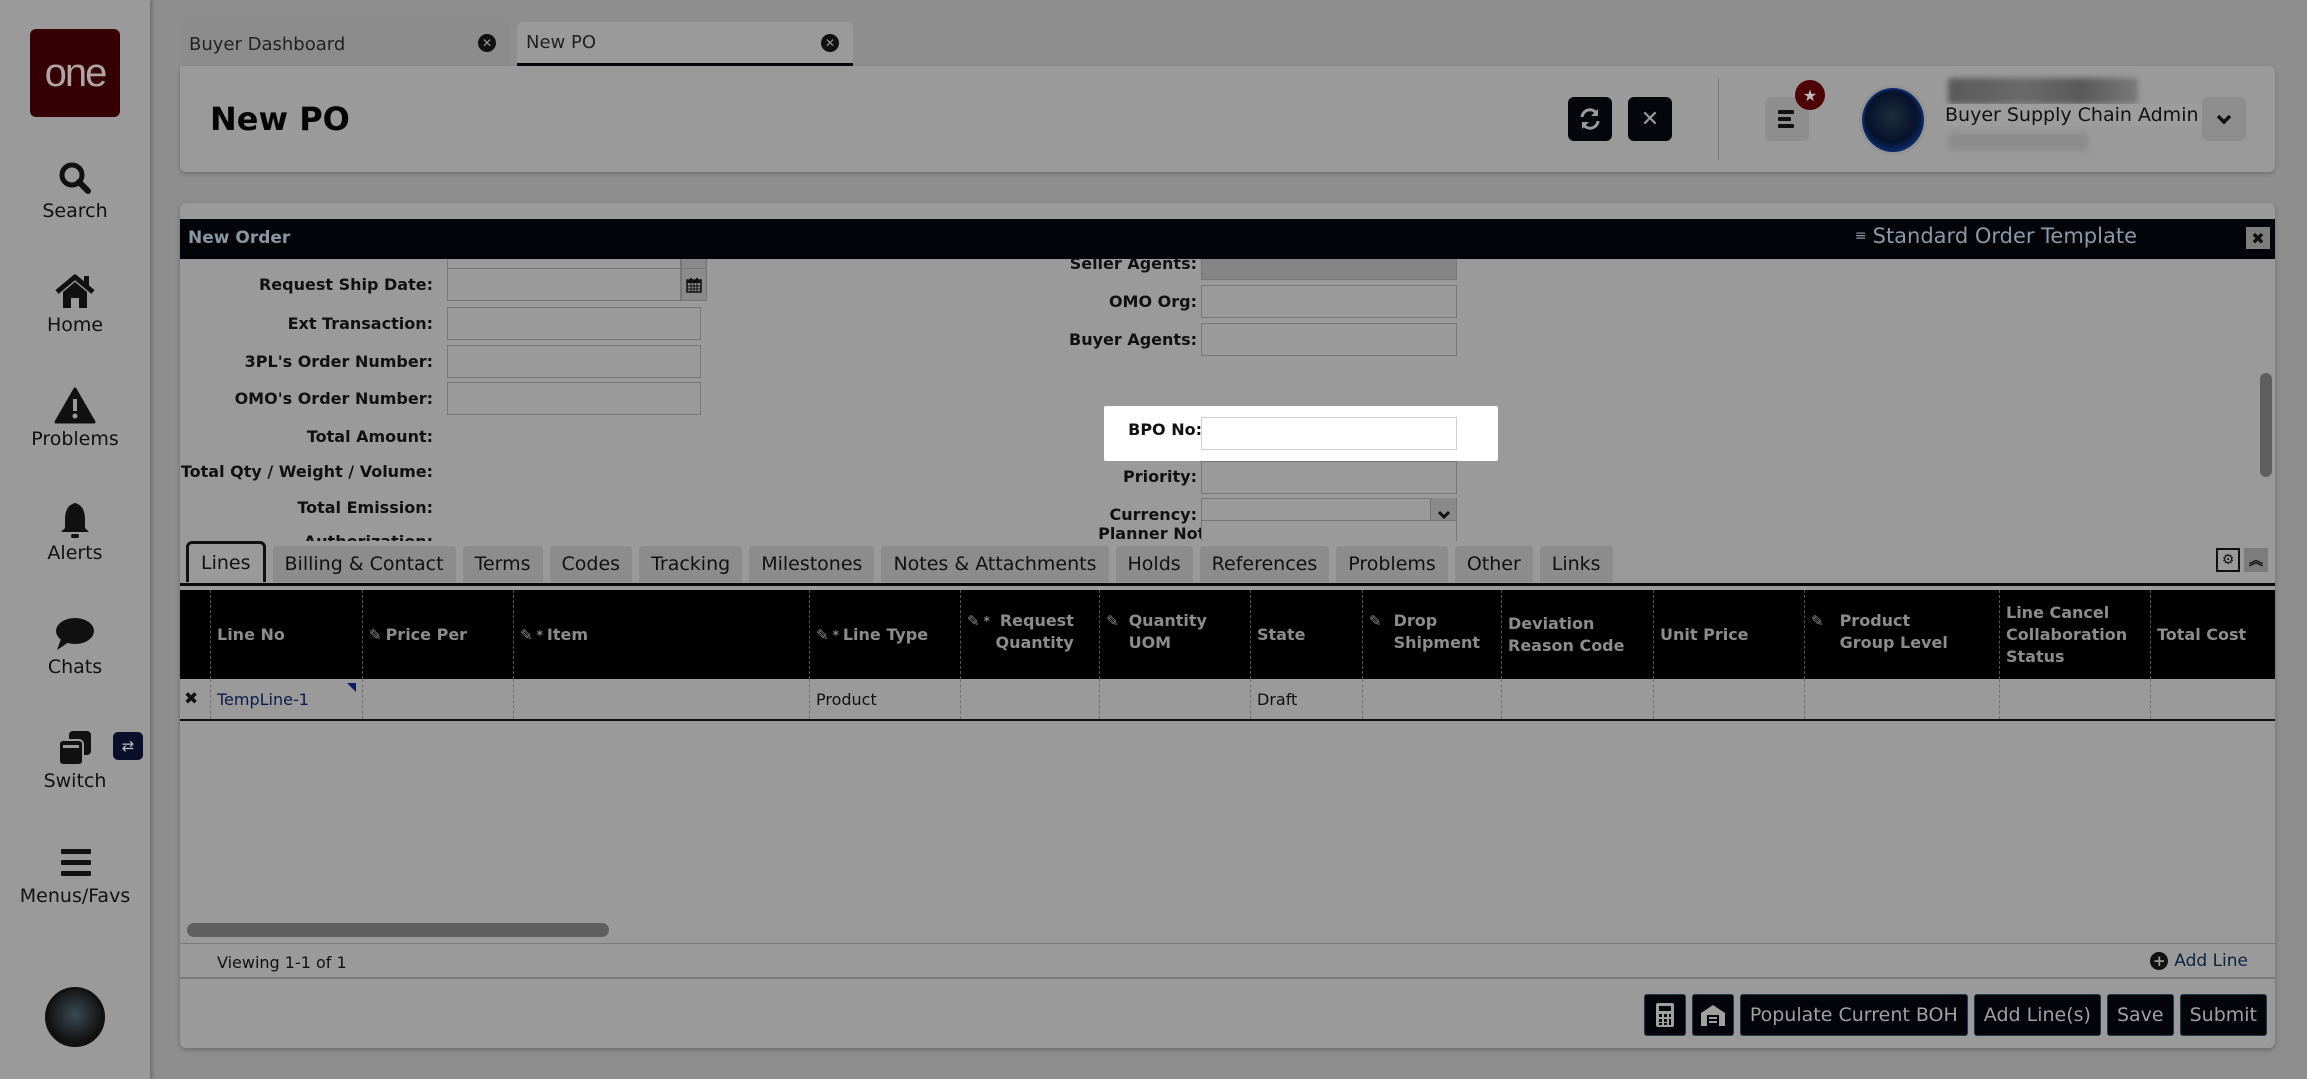  I want to click on cell-total-cost, so click(2212, 699).